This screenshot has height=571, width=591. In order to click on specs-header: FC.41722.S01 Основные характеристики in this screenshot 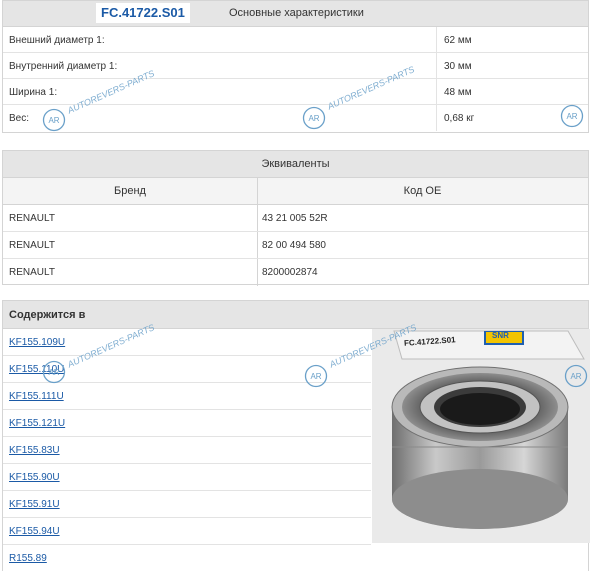, I will do `click(295, 14)`.